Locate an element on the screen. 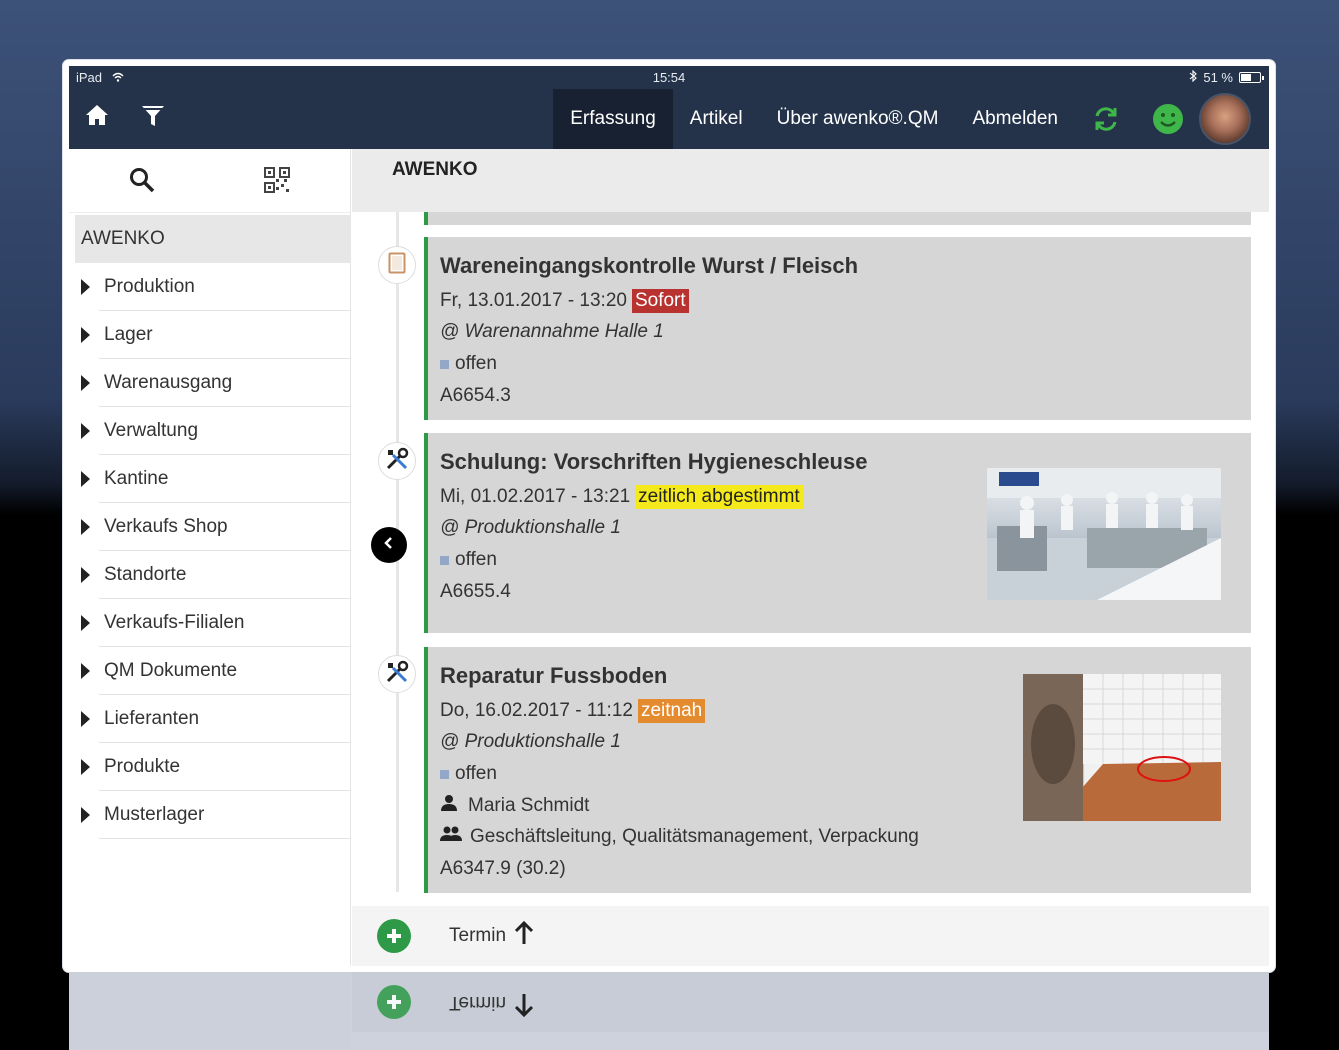 The image size is (1339, 1050). sort-label: Termin is located at coordinates (478, 935).